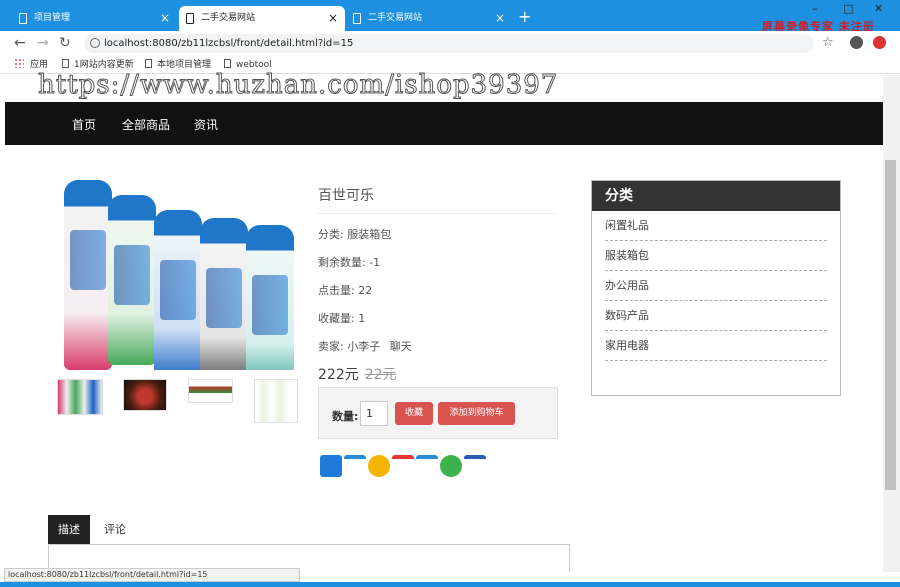 The width and height of the screenshot is (900, 587). I want to click on quantity-input: 1, so click(374, 413).